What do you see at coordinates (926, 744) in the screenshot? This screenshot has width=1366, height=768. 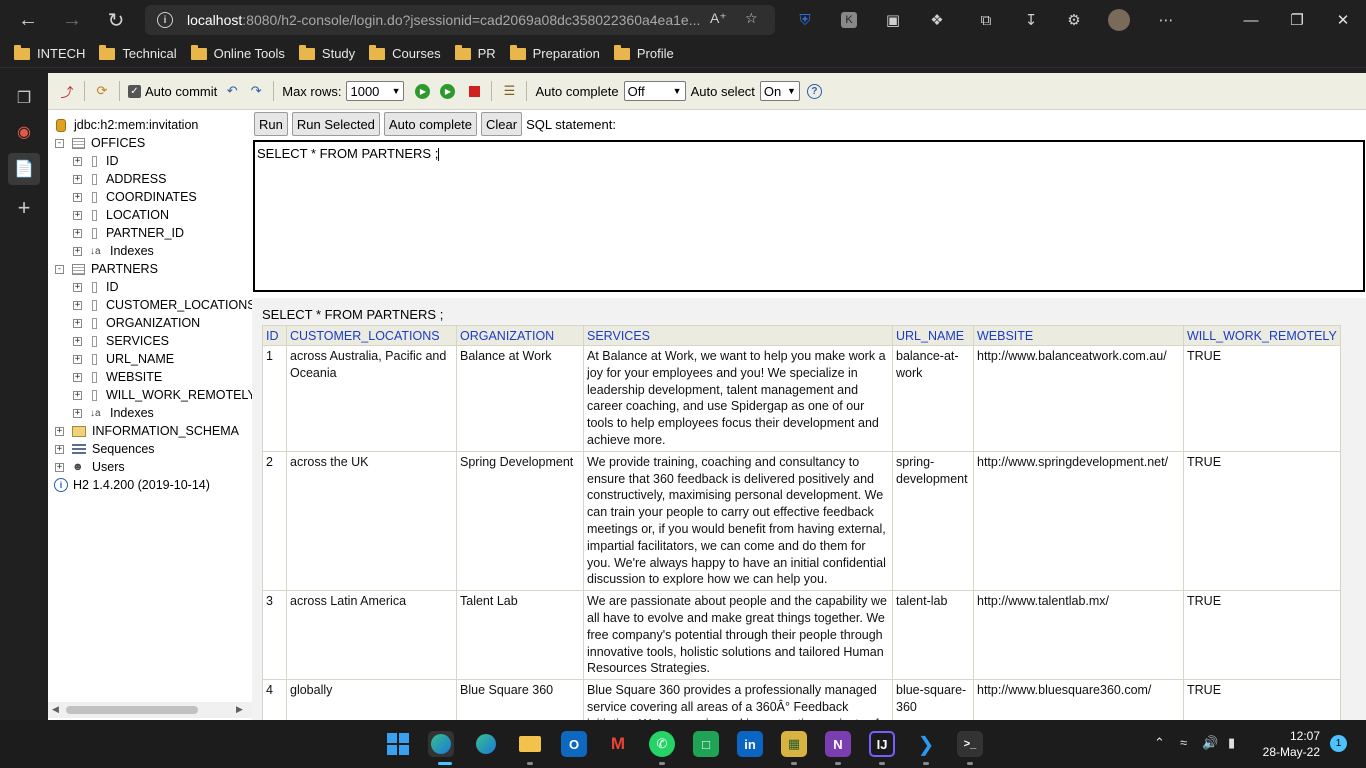 I see `vscode-icon: ❯` at bounding box center [926, 744].